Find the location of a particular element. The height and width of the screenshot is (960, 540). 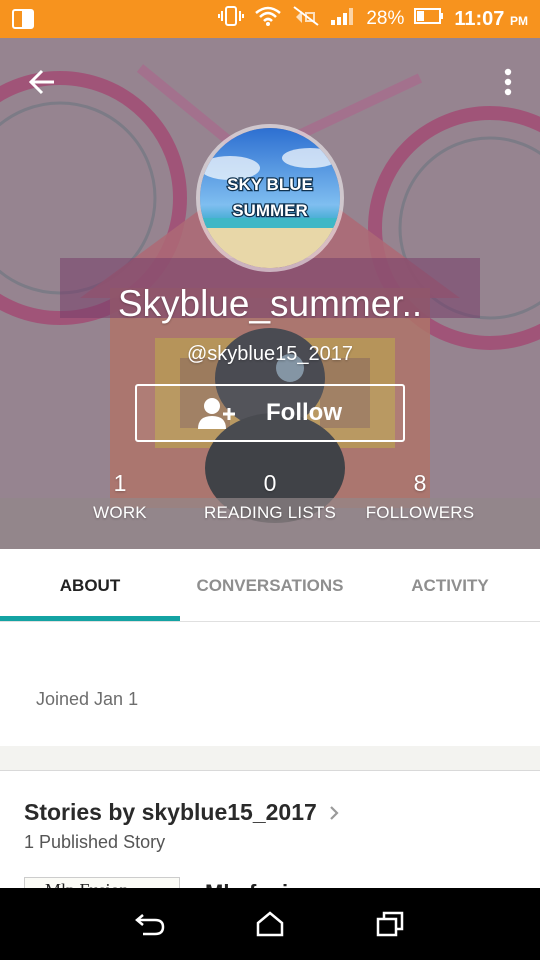

tab-conversations: CONVERSATIONS is located at coordinates (270, 585).